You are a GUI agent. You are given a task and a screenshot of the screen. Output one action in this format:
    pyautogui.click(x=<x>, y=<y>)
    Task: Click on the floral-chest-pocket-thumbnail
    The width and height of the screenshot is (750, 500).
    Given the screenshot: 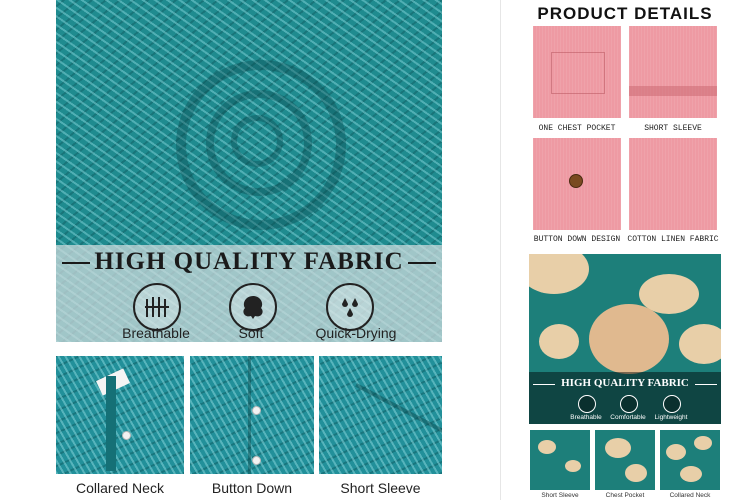 What is the action you would take?
    pyautogui.click(x=625, y=460)
    